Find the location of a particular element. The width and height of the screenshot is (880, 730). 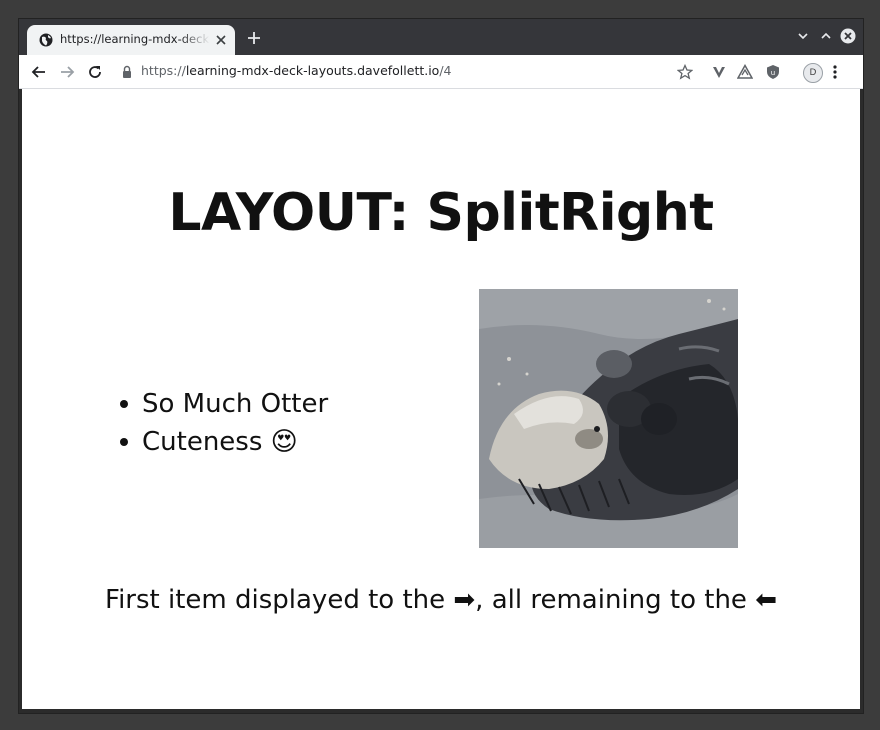

menu-icon is located at coordinates (835, 72).